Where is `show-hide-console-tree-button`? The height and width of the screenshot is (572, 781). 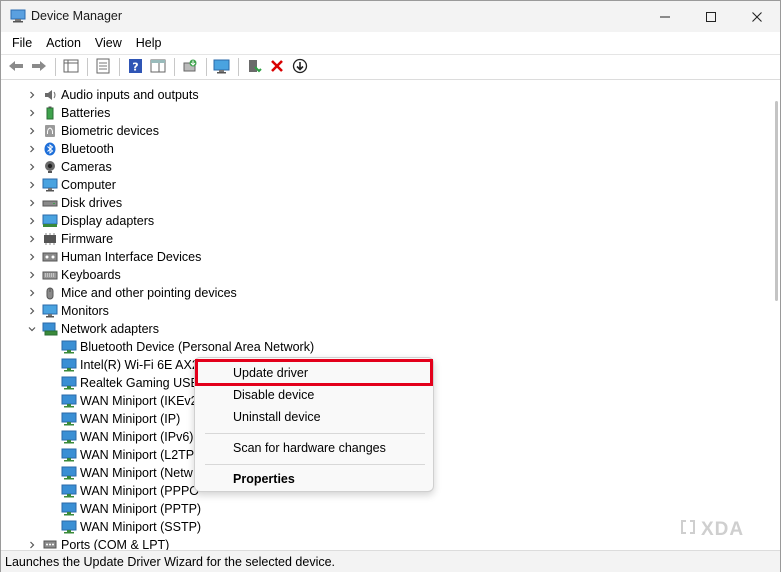 show-hide-console-tree-button is located at coordinates (71, 67).